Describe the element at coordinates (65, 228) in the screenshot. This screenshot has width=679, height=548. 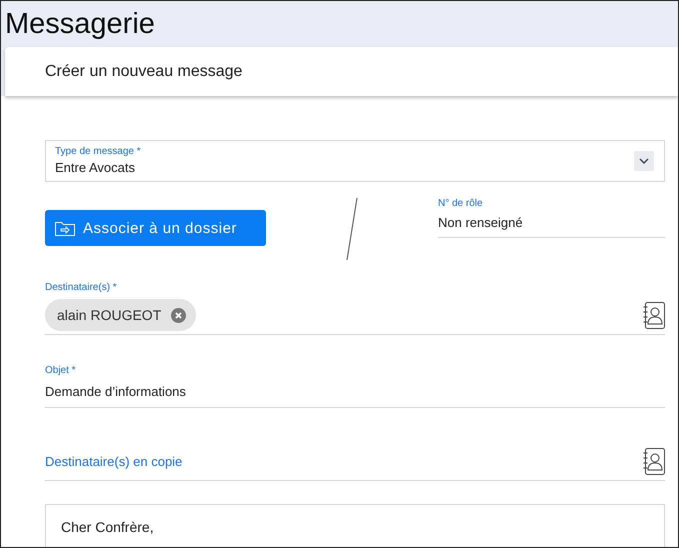
I see `folder-icon` at that location.